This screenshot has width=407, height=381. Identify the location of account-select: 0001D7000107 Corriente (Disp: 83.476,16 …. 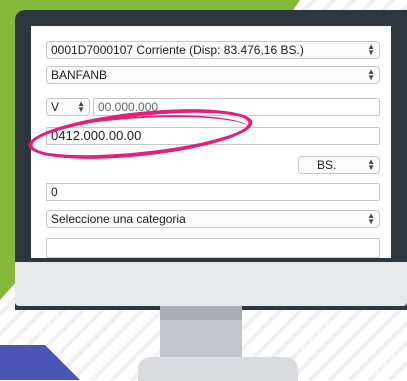
(213, 50).